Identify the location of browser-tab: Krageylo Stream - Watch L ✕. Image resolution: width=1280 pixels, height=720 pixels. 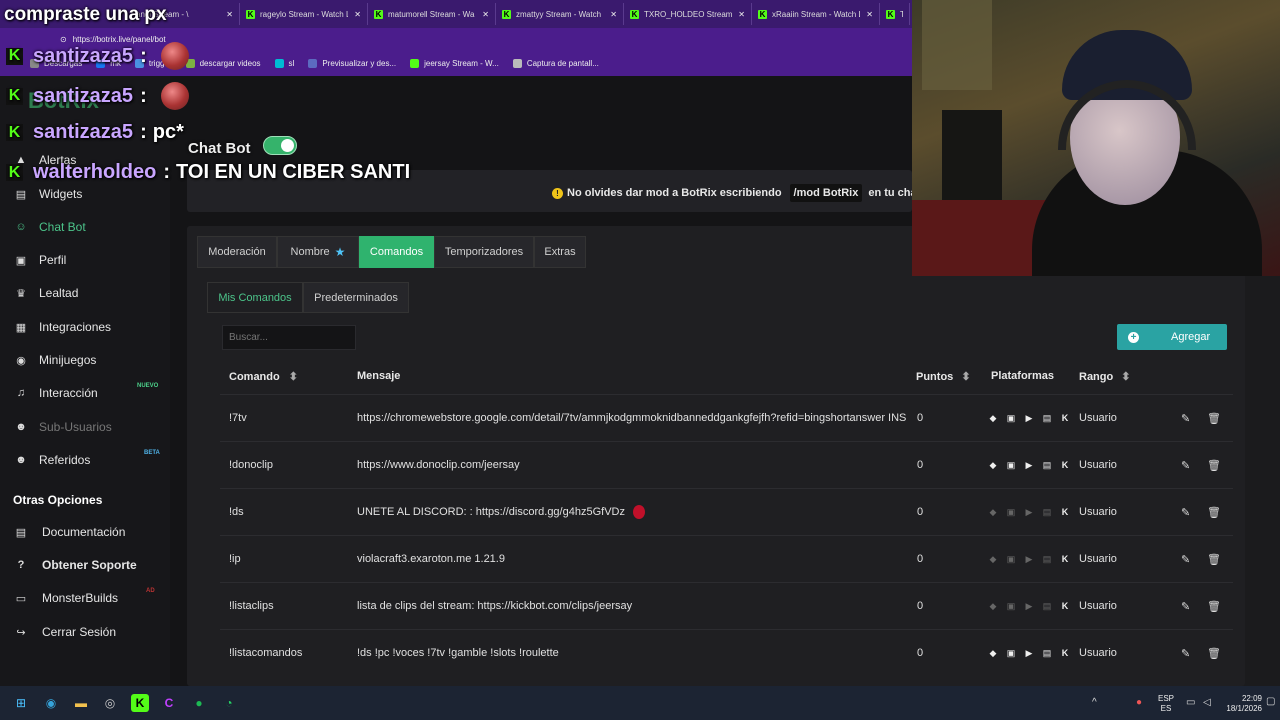
(304, 14).